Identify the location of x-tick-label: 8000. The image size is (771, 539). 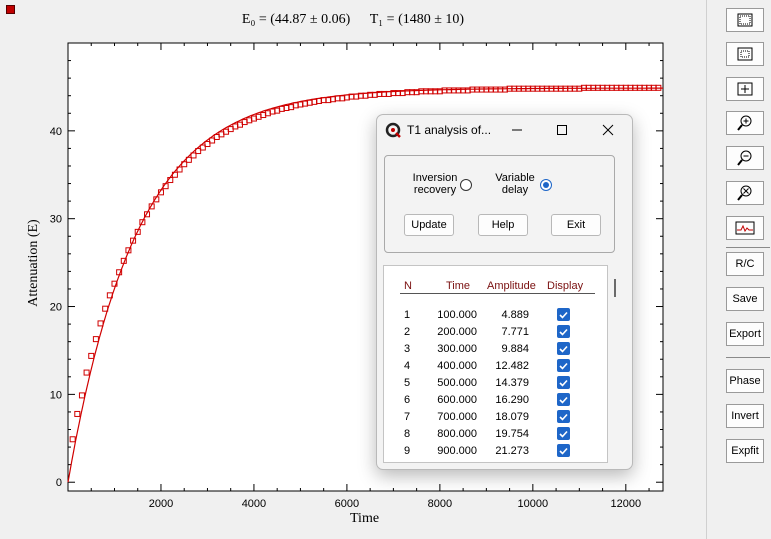
(440, 504).